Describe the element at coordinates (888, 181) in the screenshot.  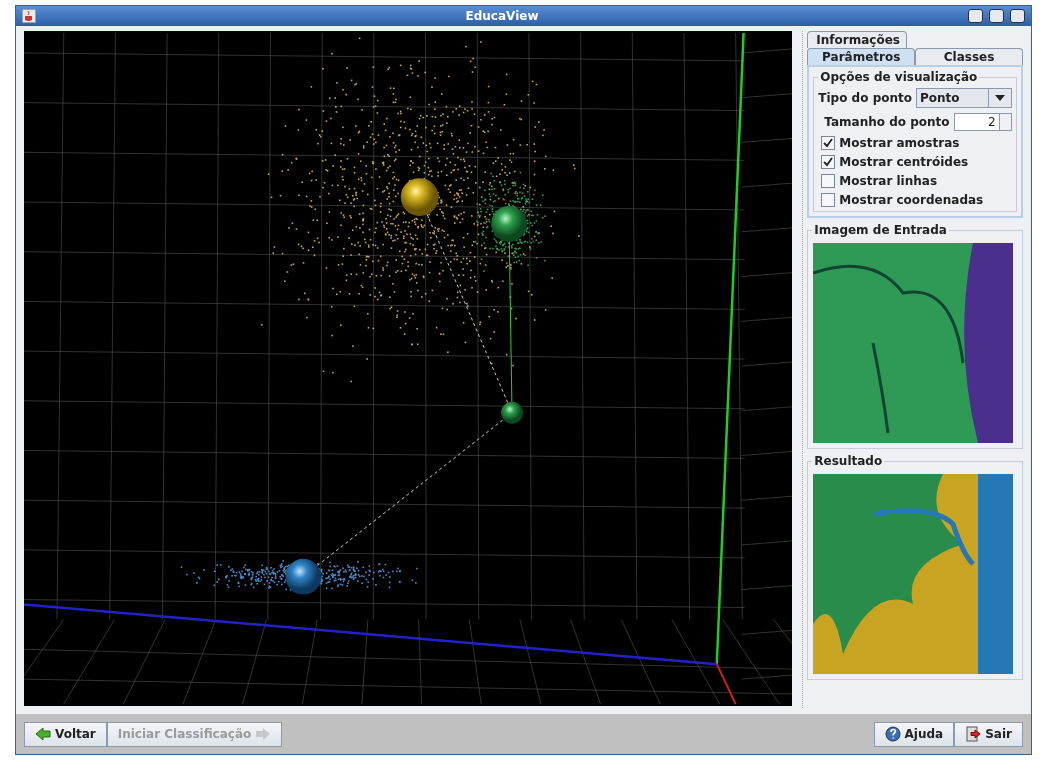
I see `checkbox-label: Mostrar linhas` at that location.